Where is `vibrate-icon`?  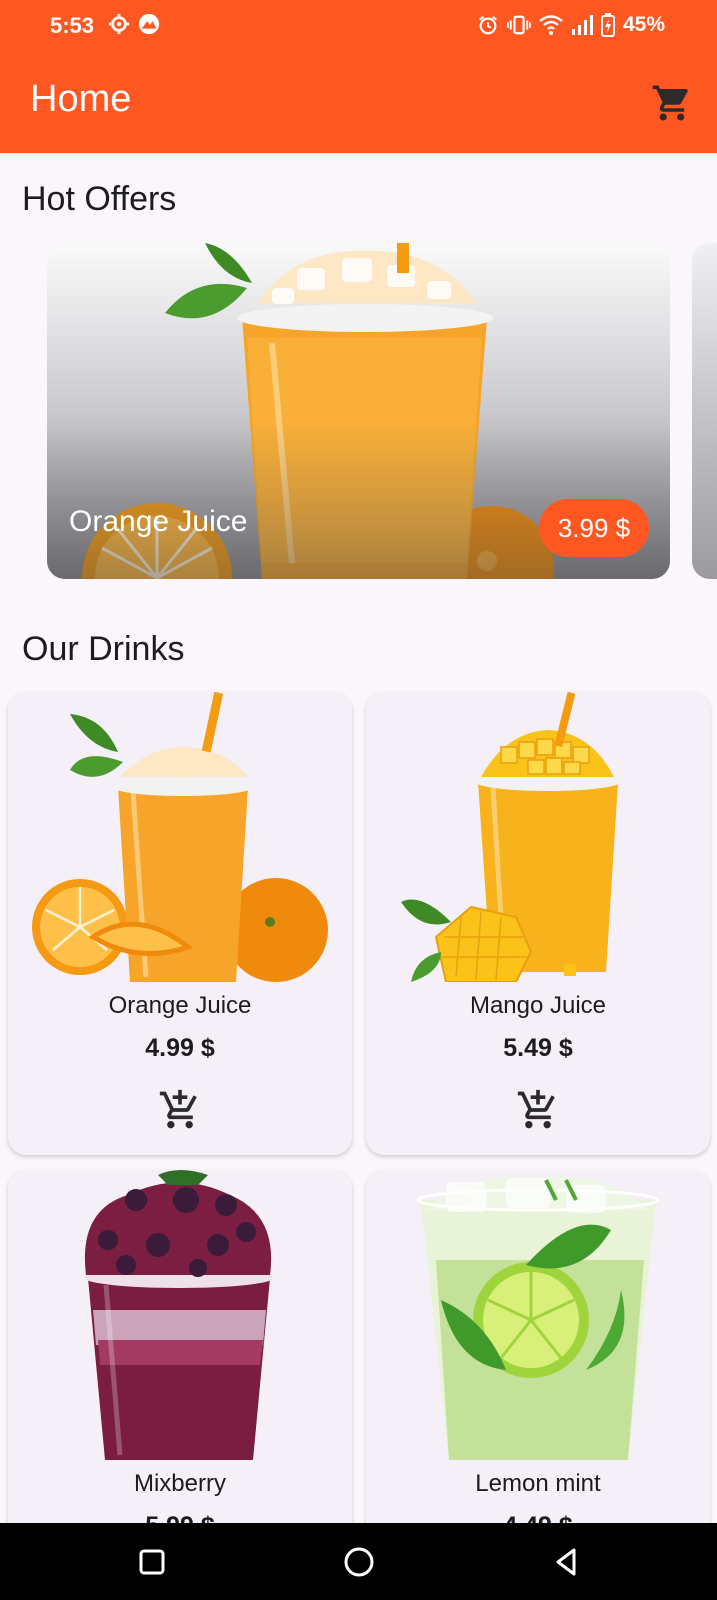
vibrate-icon is located at coordinates (519, 25).